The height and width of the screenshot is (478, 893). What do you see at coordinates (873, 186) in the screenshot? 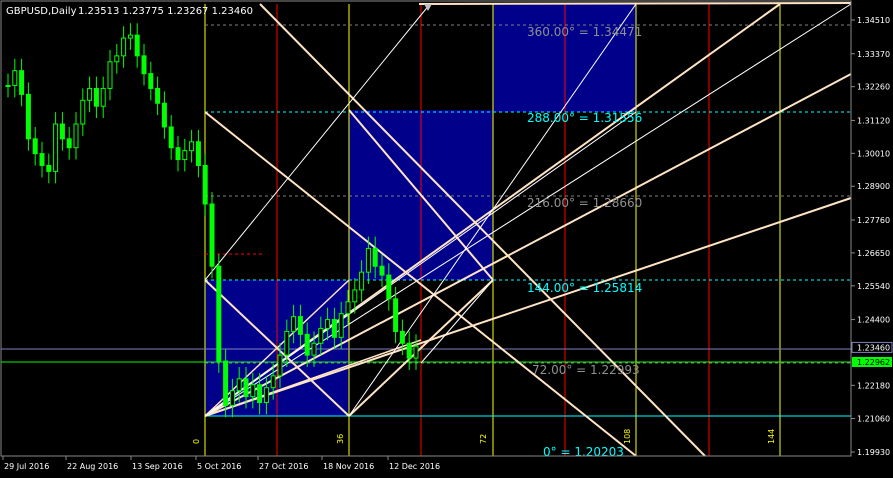
I see `price-tick-label: 1.28900` at bounding box center [873, 186].